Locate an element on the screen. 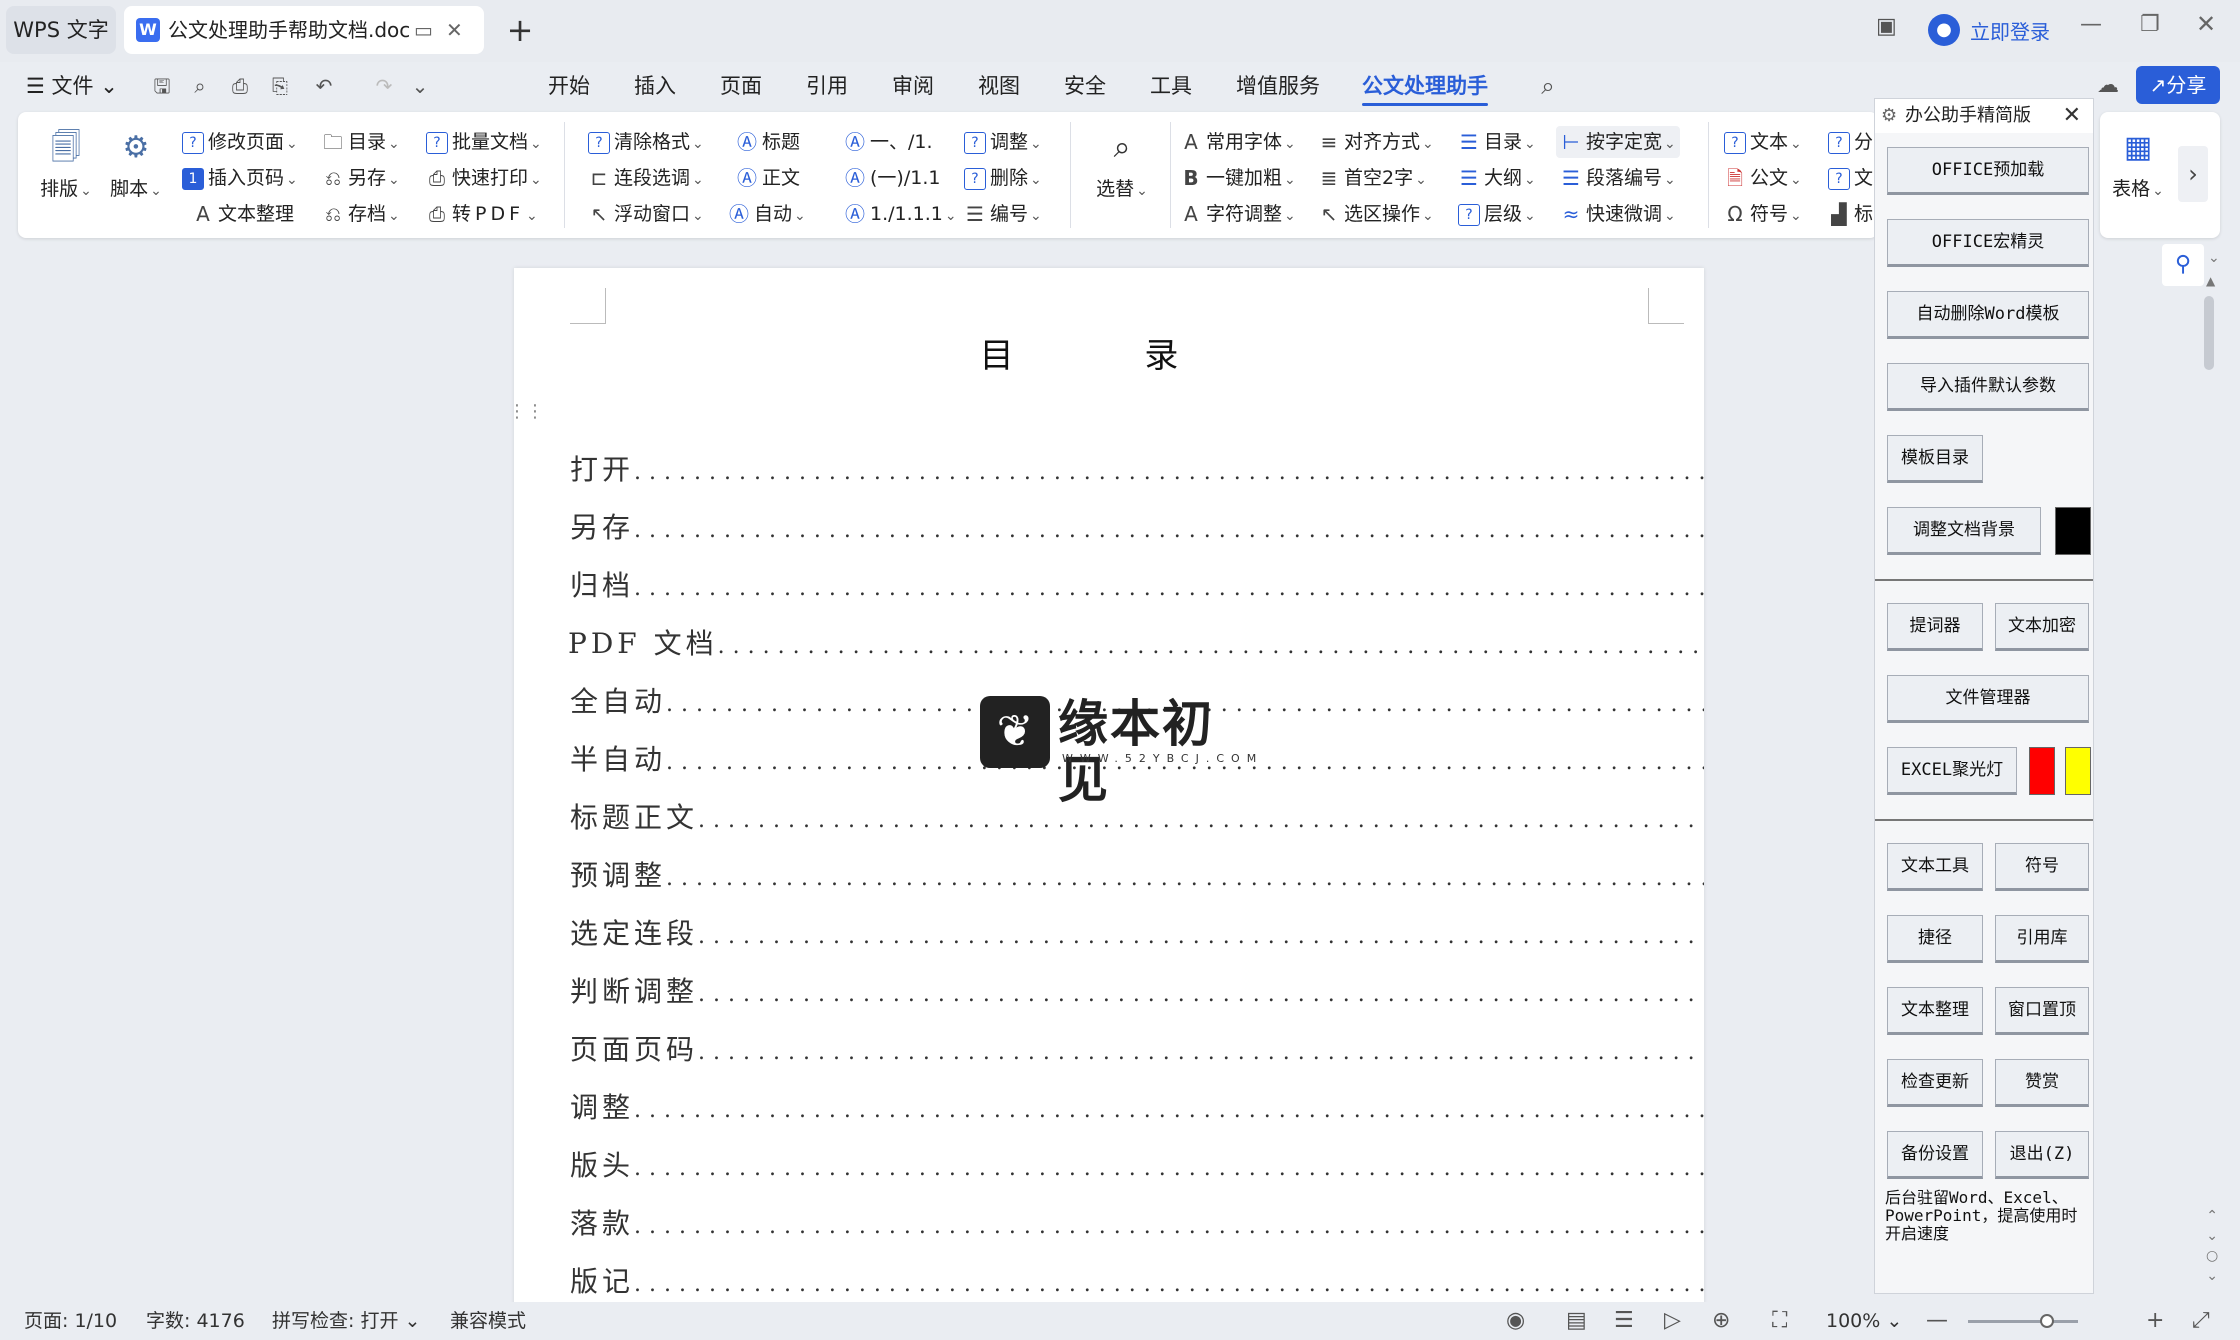  auto-style-button: Ⓐ 自动 is located at coordinates (767, 214).